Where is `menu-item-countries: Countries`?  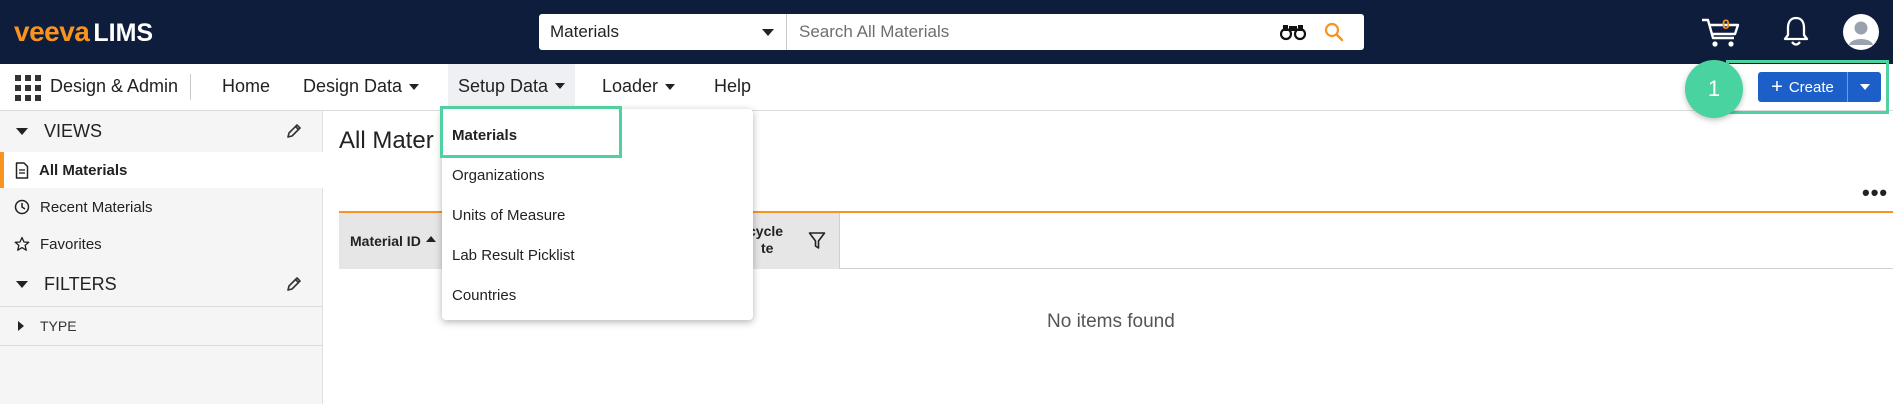
menu-item-countries: Countries is located at coordinates (484, 295).